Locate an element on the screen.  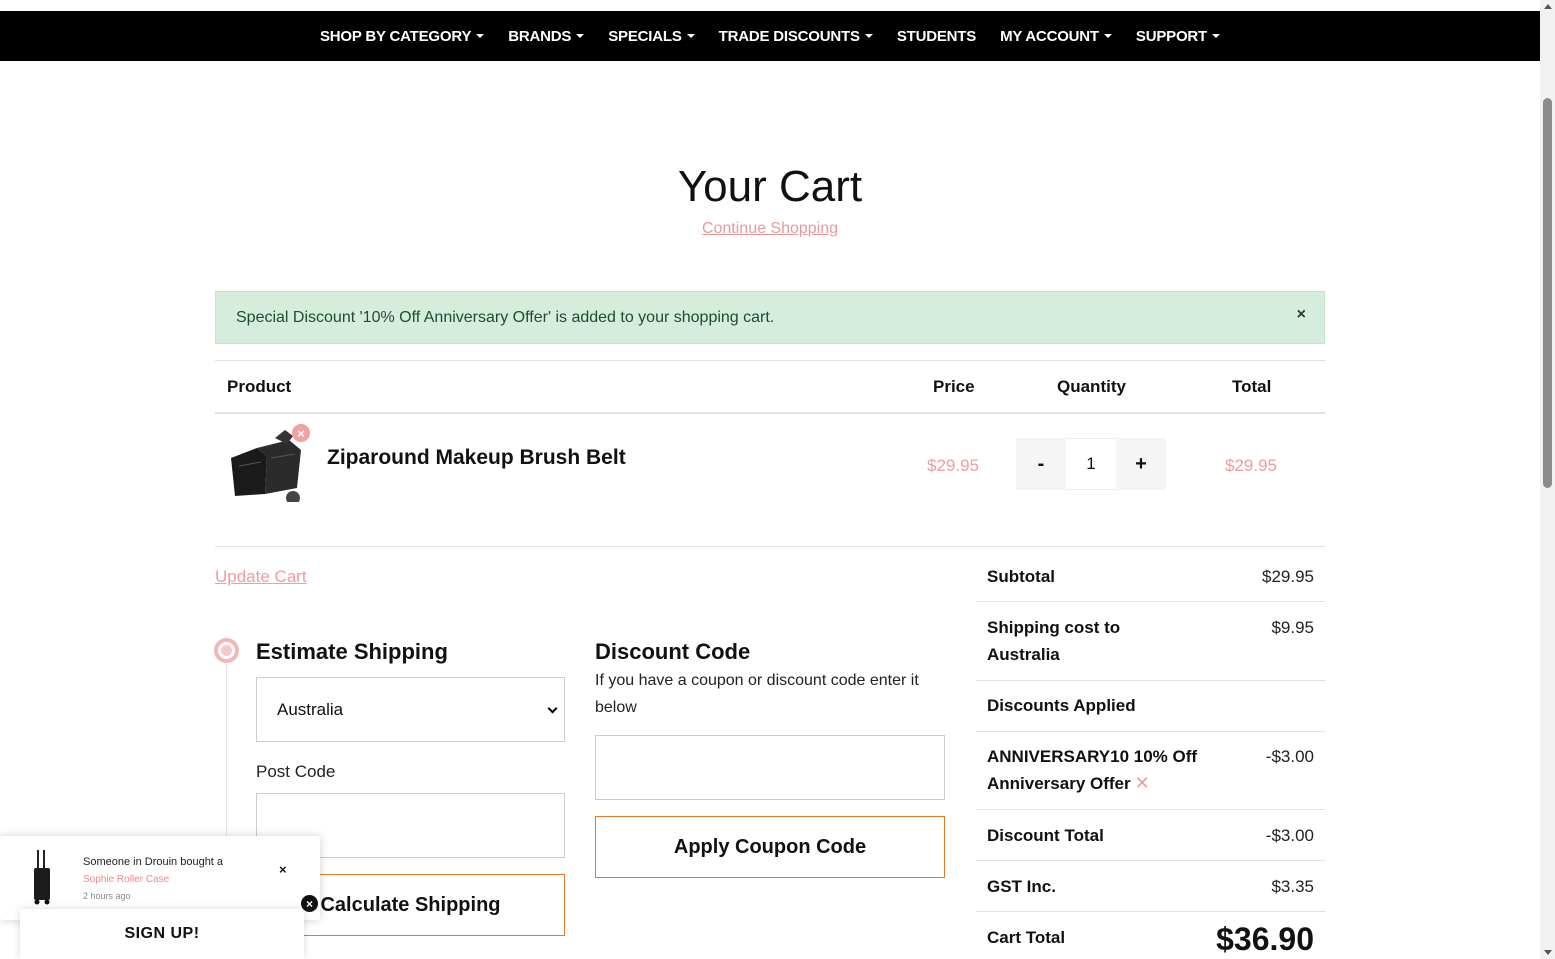
toast-text: Someone in Drouin bought a is located at coordinates (153, 862).